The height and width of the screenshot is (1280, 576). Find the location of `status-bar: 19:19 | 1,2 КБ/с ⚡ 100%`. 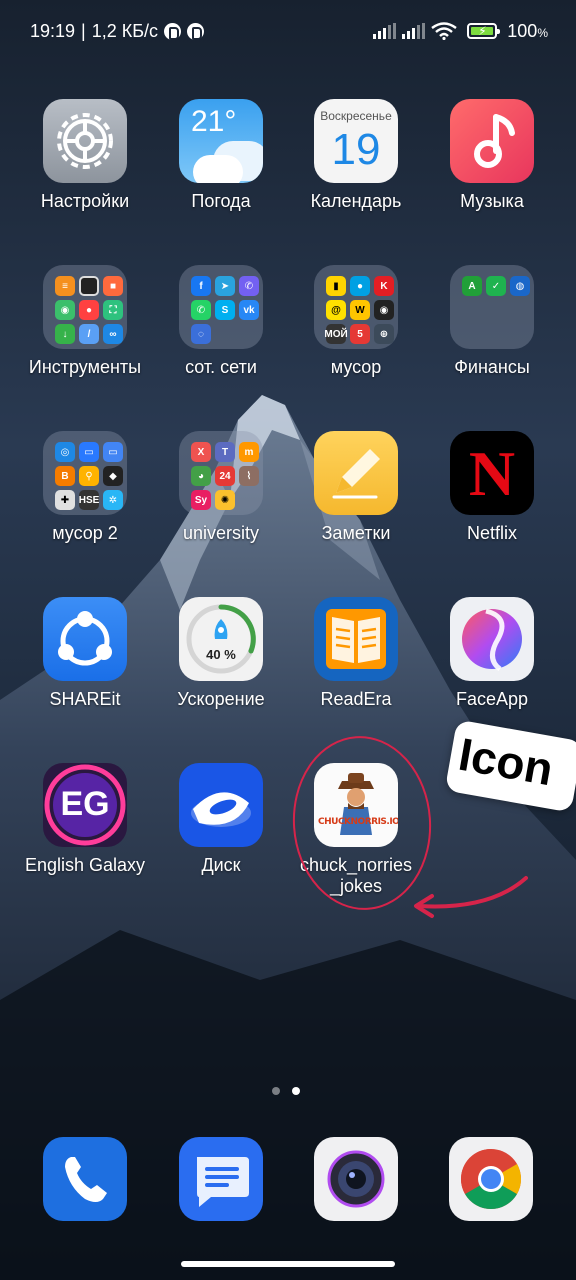

status-bar: 19:19 | 1,2 КБ/с ⚡ 100% is located at coordinates (288, 31).